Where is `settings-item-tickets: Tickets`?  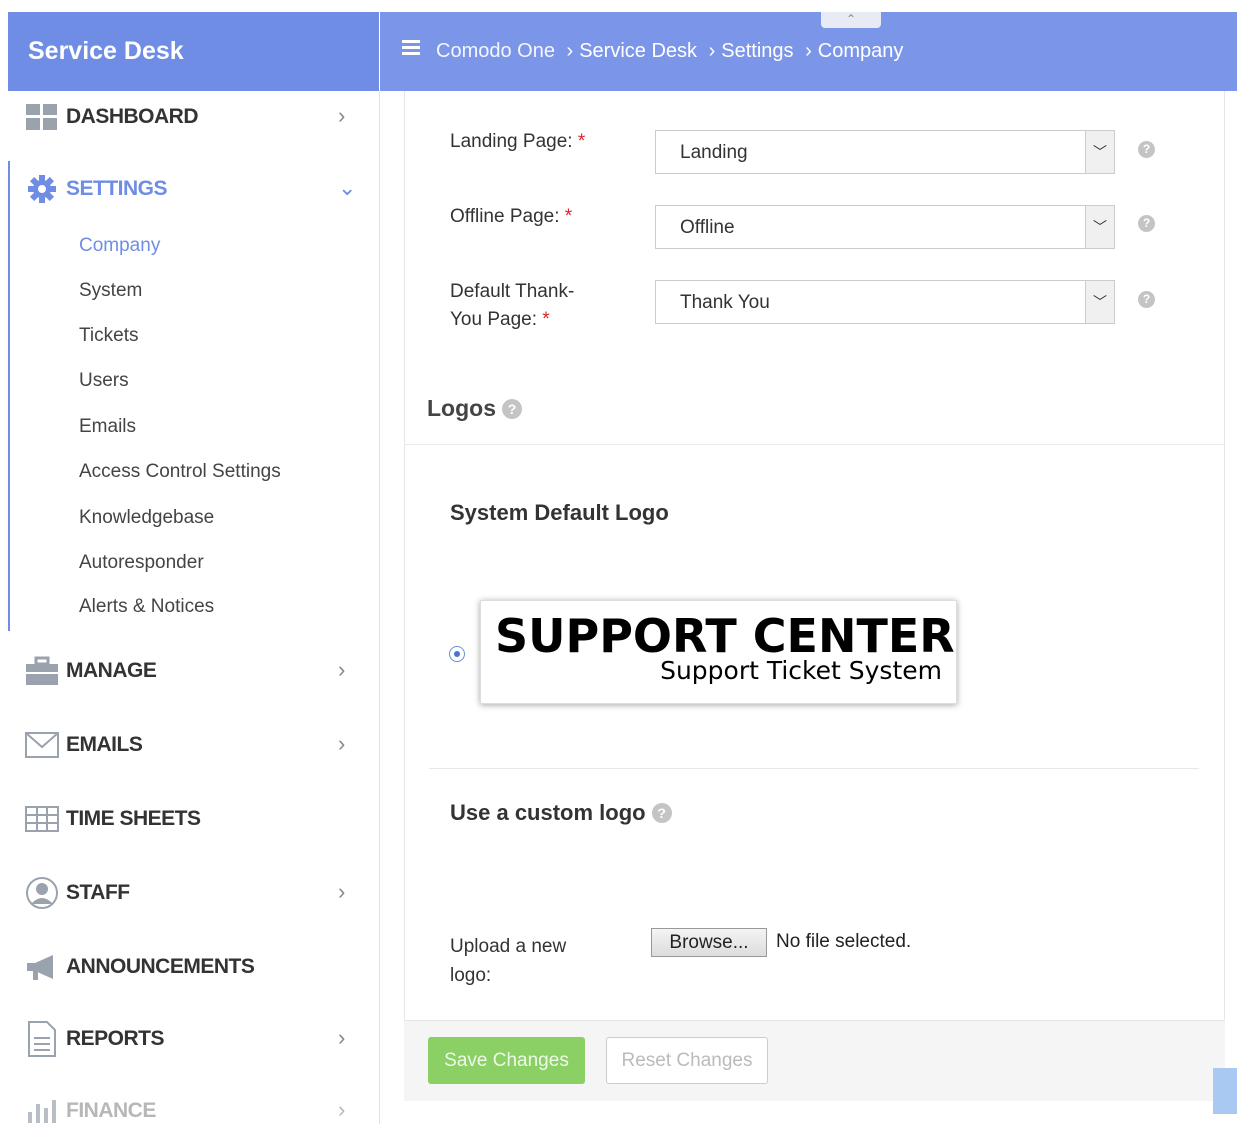 settings-item-tickets: Tickets is located at coordinates (108, 336).